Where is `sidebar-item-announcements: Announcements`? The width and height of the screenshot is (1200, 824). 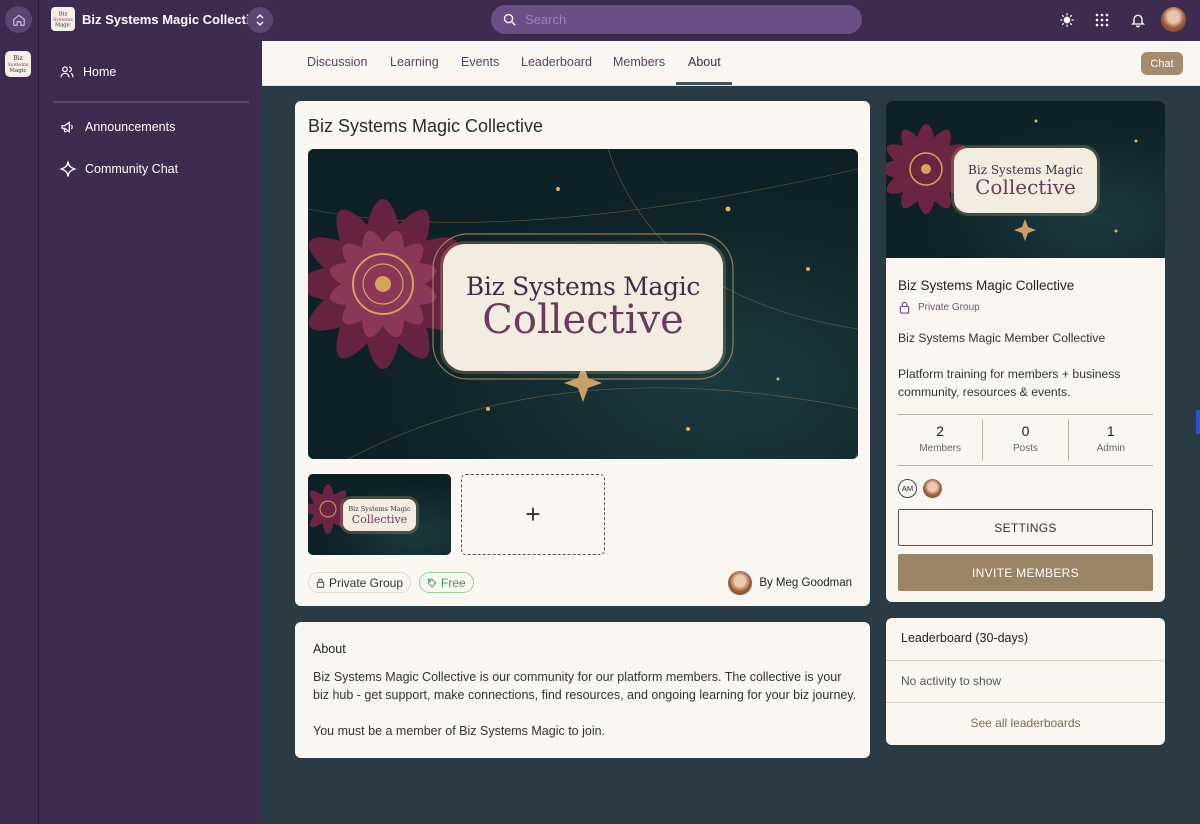 sidebar-item-announcements: Announcements is located at coordinates (117, 127).